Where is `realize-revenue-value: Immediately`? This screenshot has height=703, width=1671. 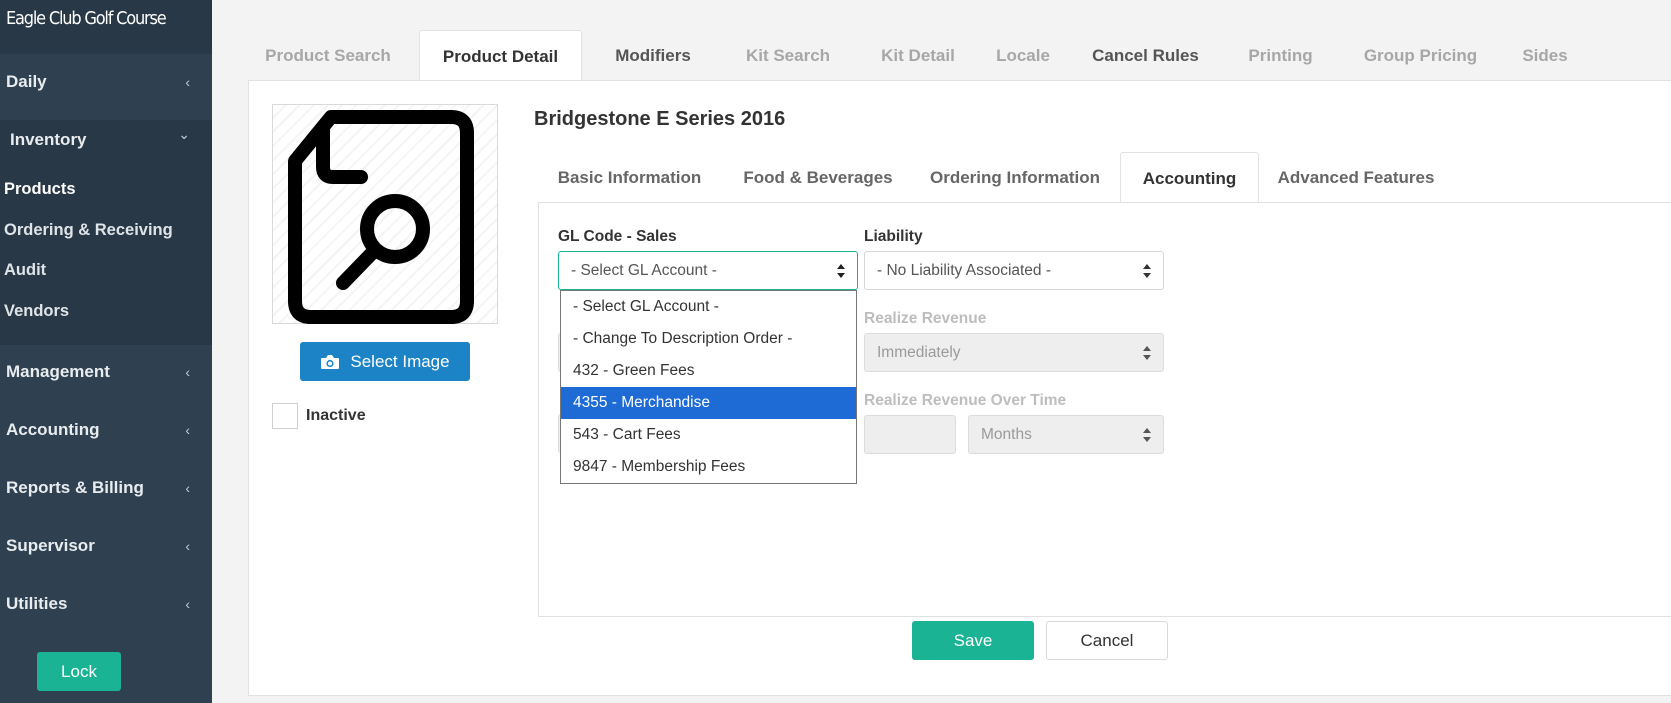
realize-revenue-value: Immediately is located at coordinates (919, 352).